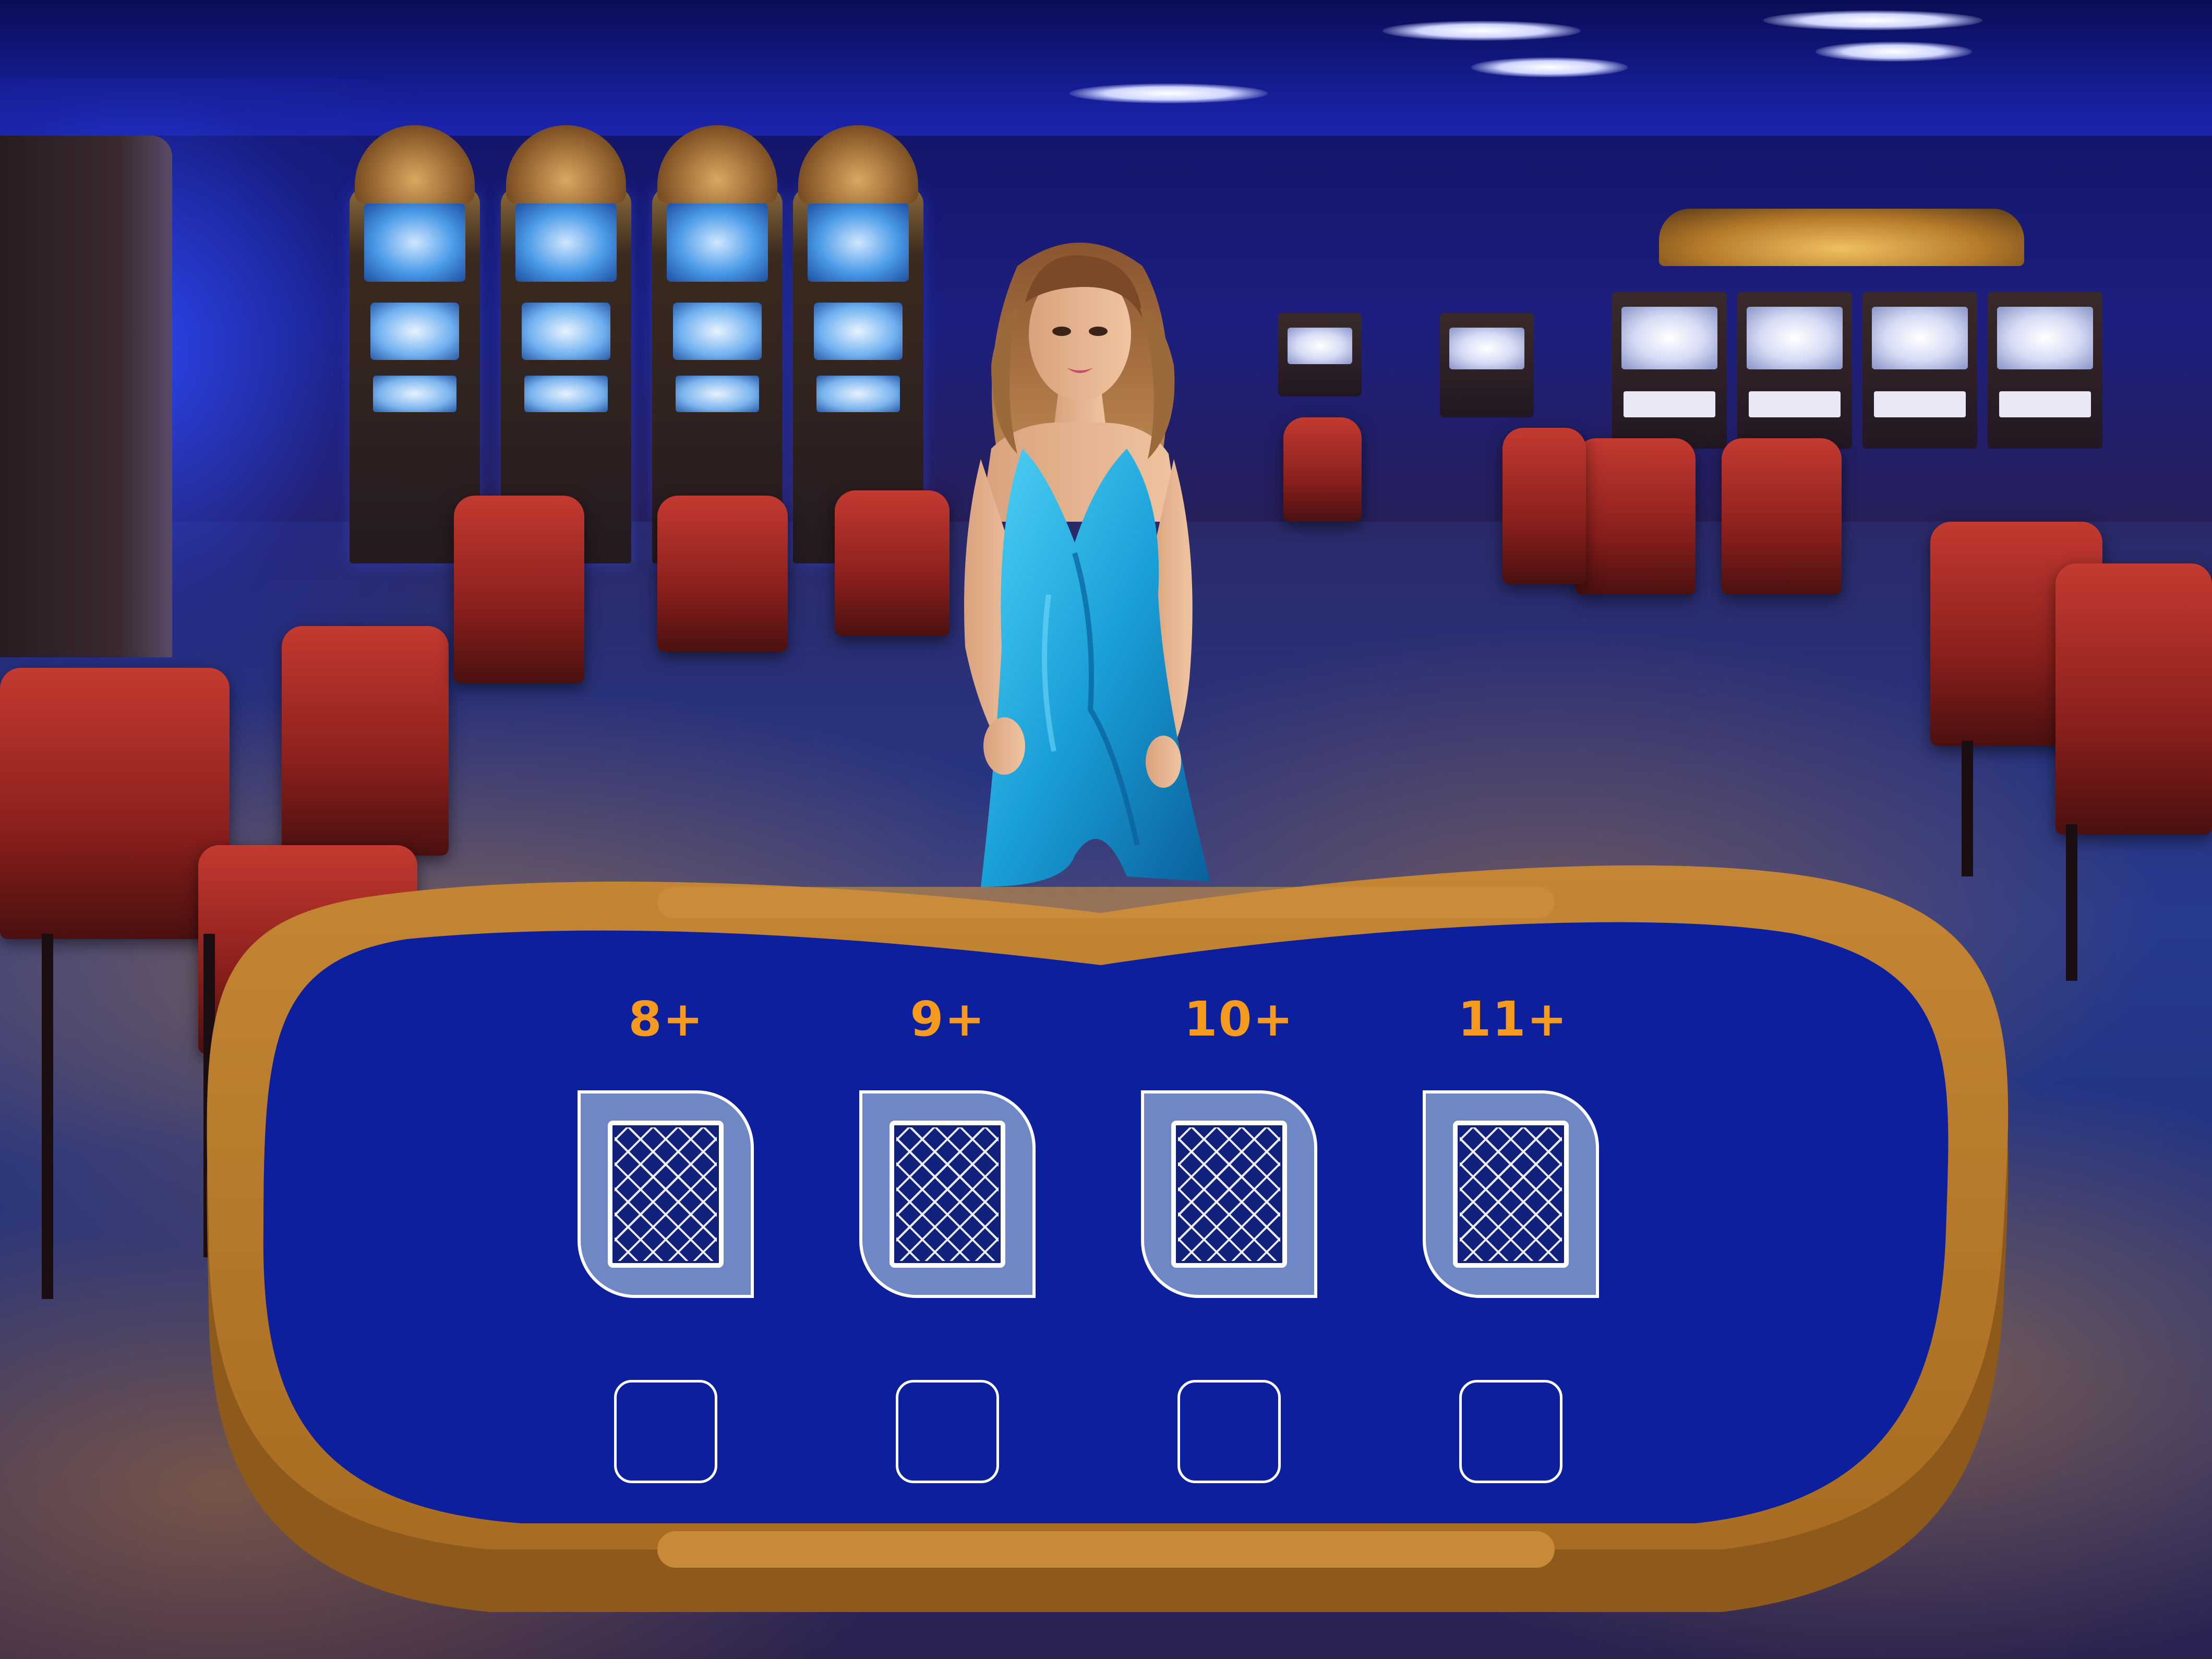 The width and height of the screenshot is (2212, 1659). I want to click on bet-box-9-plus, so click(948, 1432).